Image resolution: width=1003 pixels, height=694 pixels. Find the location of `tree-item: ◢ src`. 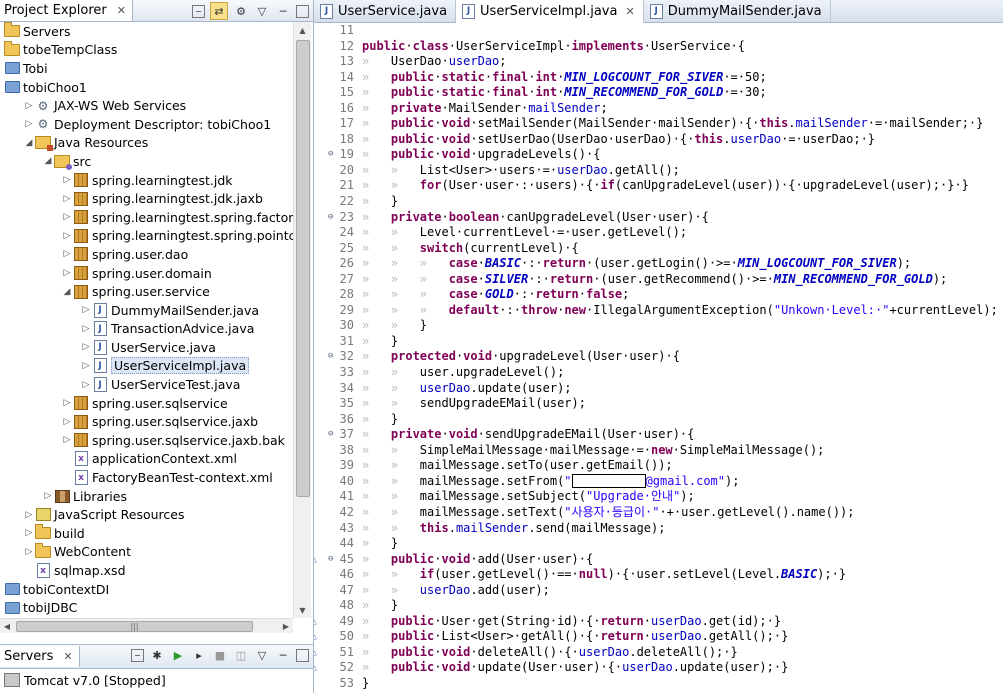

tree-item: ◢ src is located at coordinates (146, 161).